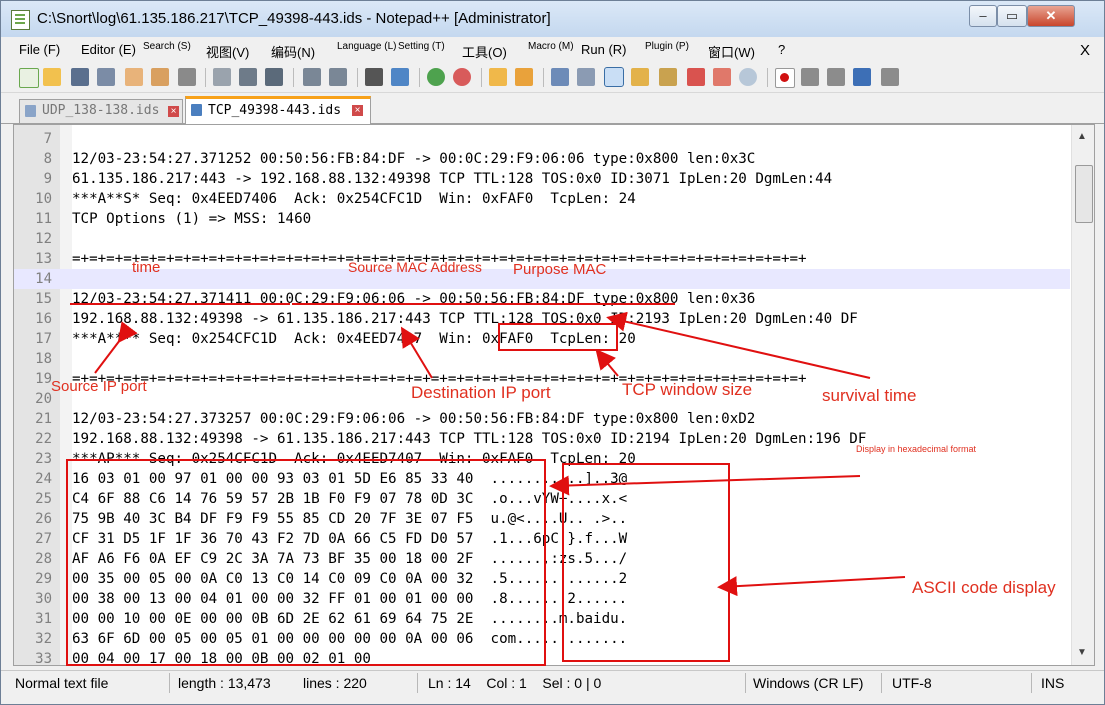 This screenshot has height=705, width=1105. I want to click on line-number: 30, so click(43, 599).